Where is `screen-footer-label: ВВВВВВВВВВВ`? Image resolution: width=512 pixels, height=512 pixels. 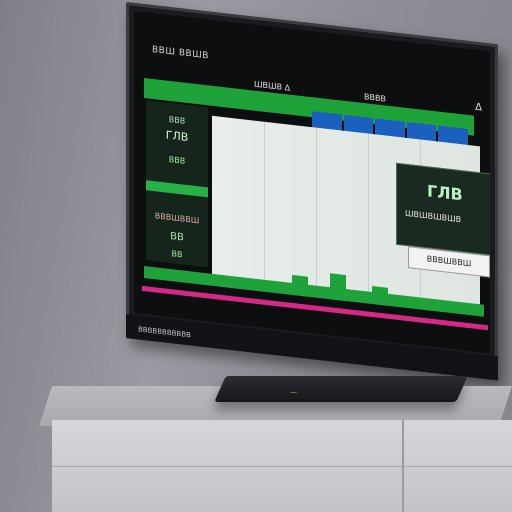
screen-footer-label: ВВВВВВВВВВВ is located at coordinates (164, 332).